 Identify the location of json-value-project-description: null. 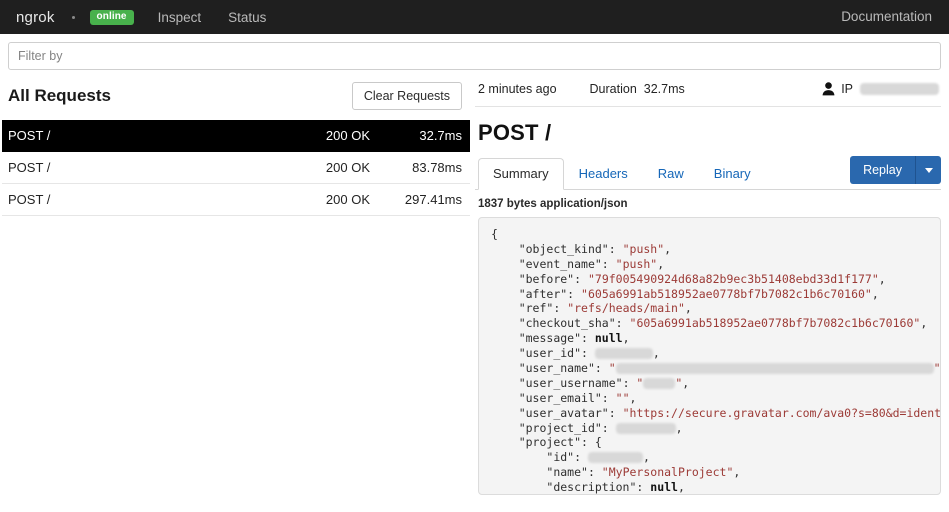
(664, 487).